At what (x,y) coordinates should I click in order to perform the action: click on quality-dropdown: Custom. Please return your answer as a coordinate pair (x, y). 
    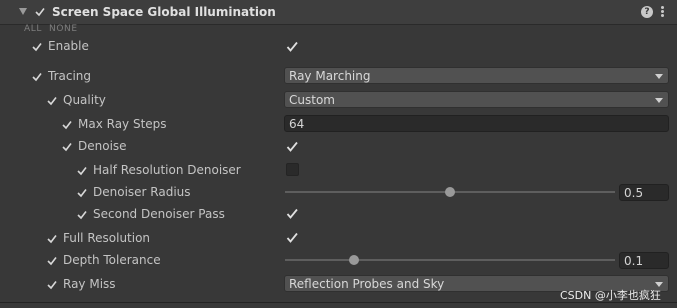
    Looking at the image, I should click on (476, 99).